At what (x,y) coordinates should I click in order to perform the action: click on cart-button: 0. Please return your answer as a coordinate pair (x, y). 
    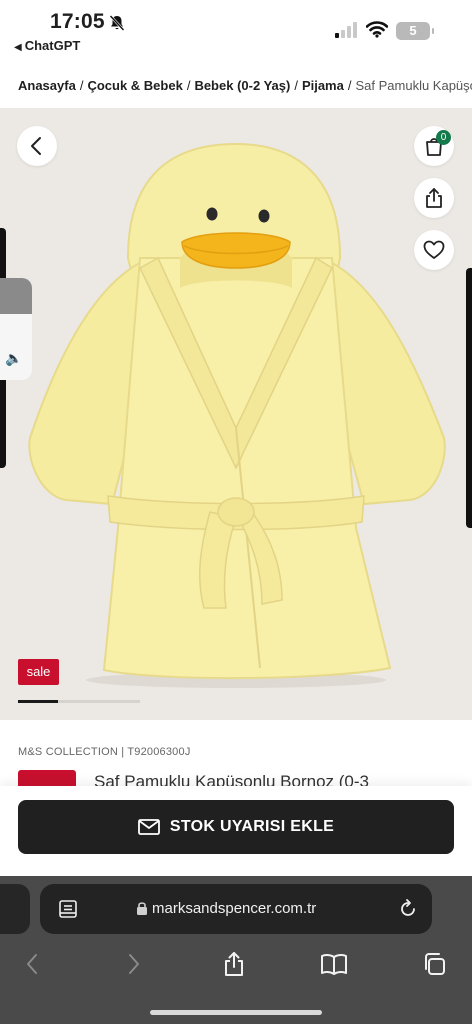
    Looking at the image, I should click on (434, 146).